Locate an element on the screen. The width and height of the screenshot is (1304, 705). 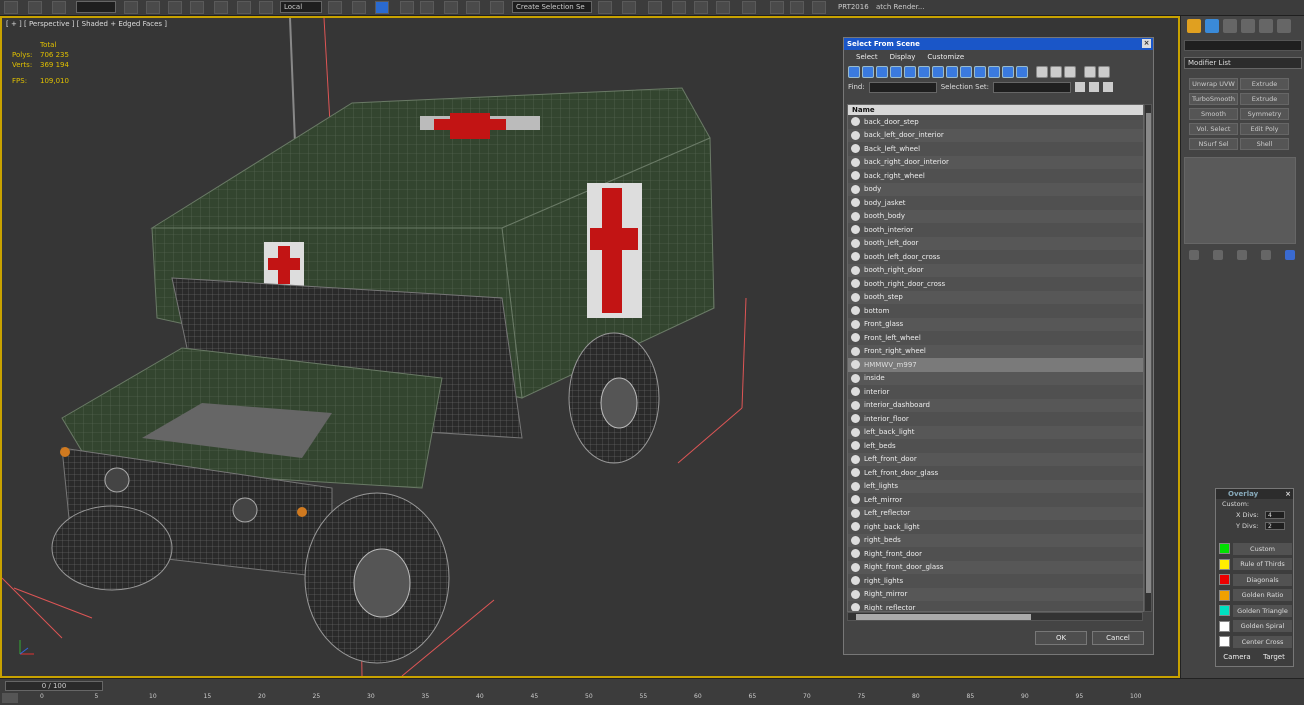
move-icon is located at coordinates (221, 7).